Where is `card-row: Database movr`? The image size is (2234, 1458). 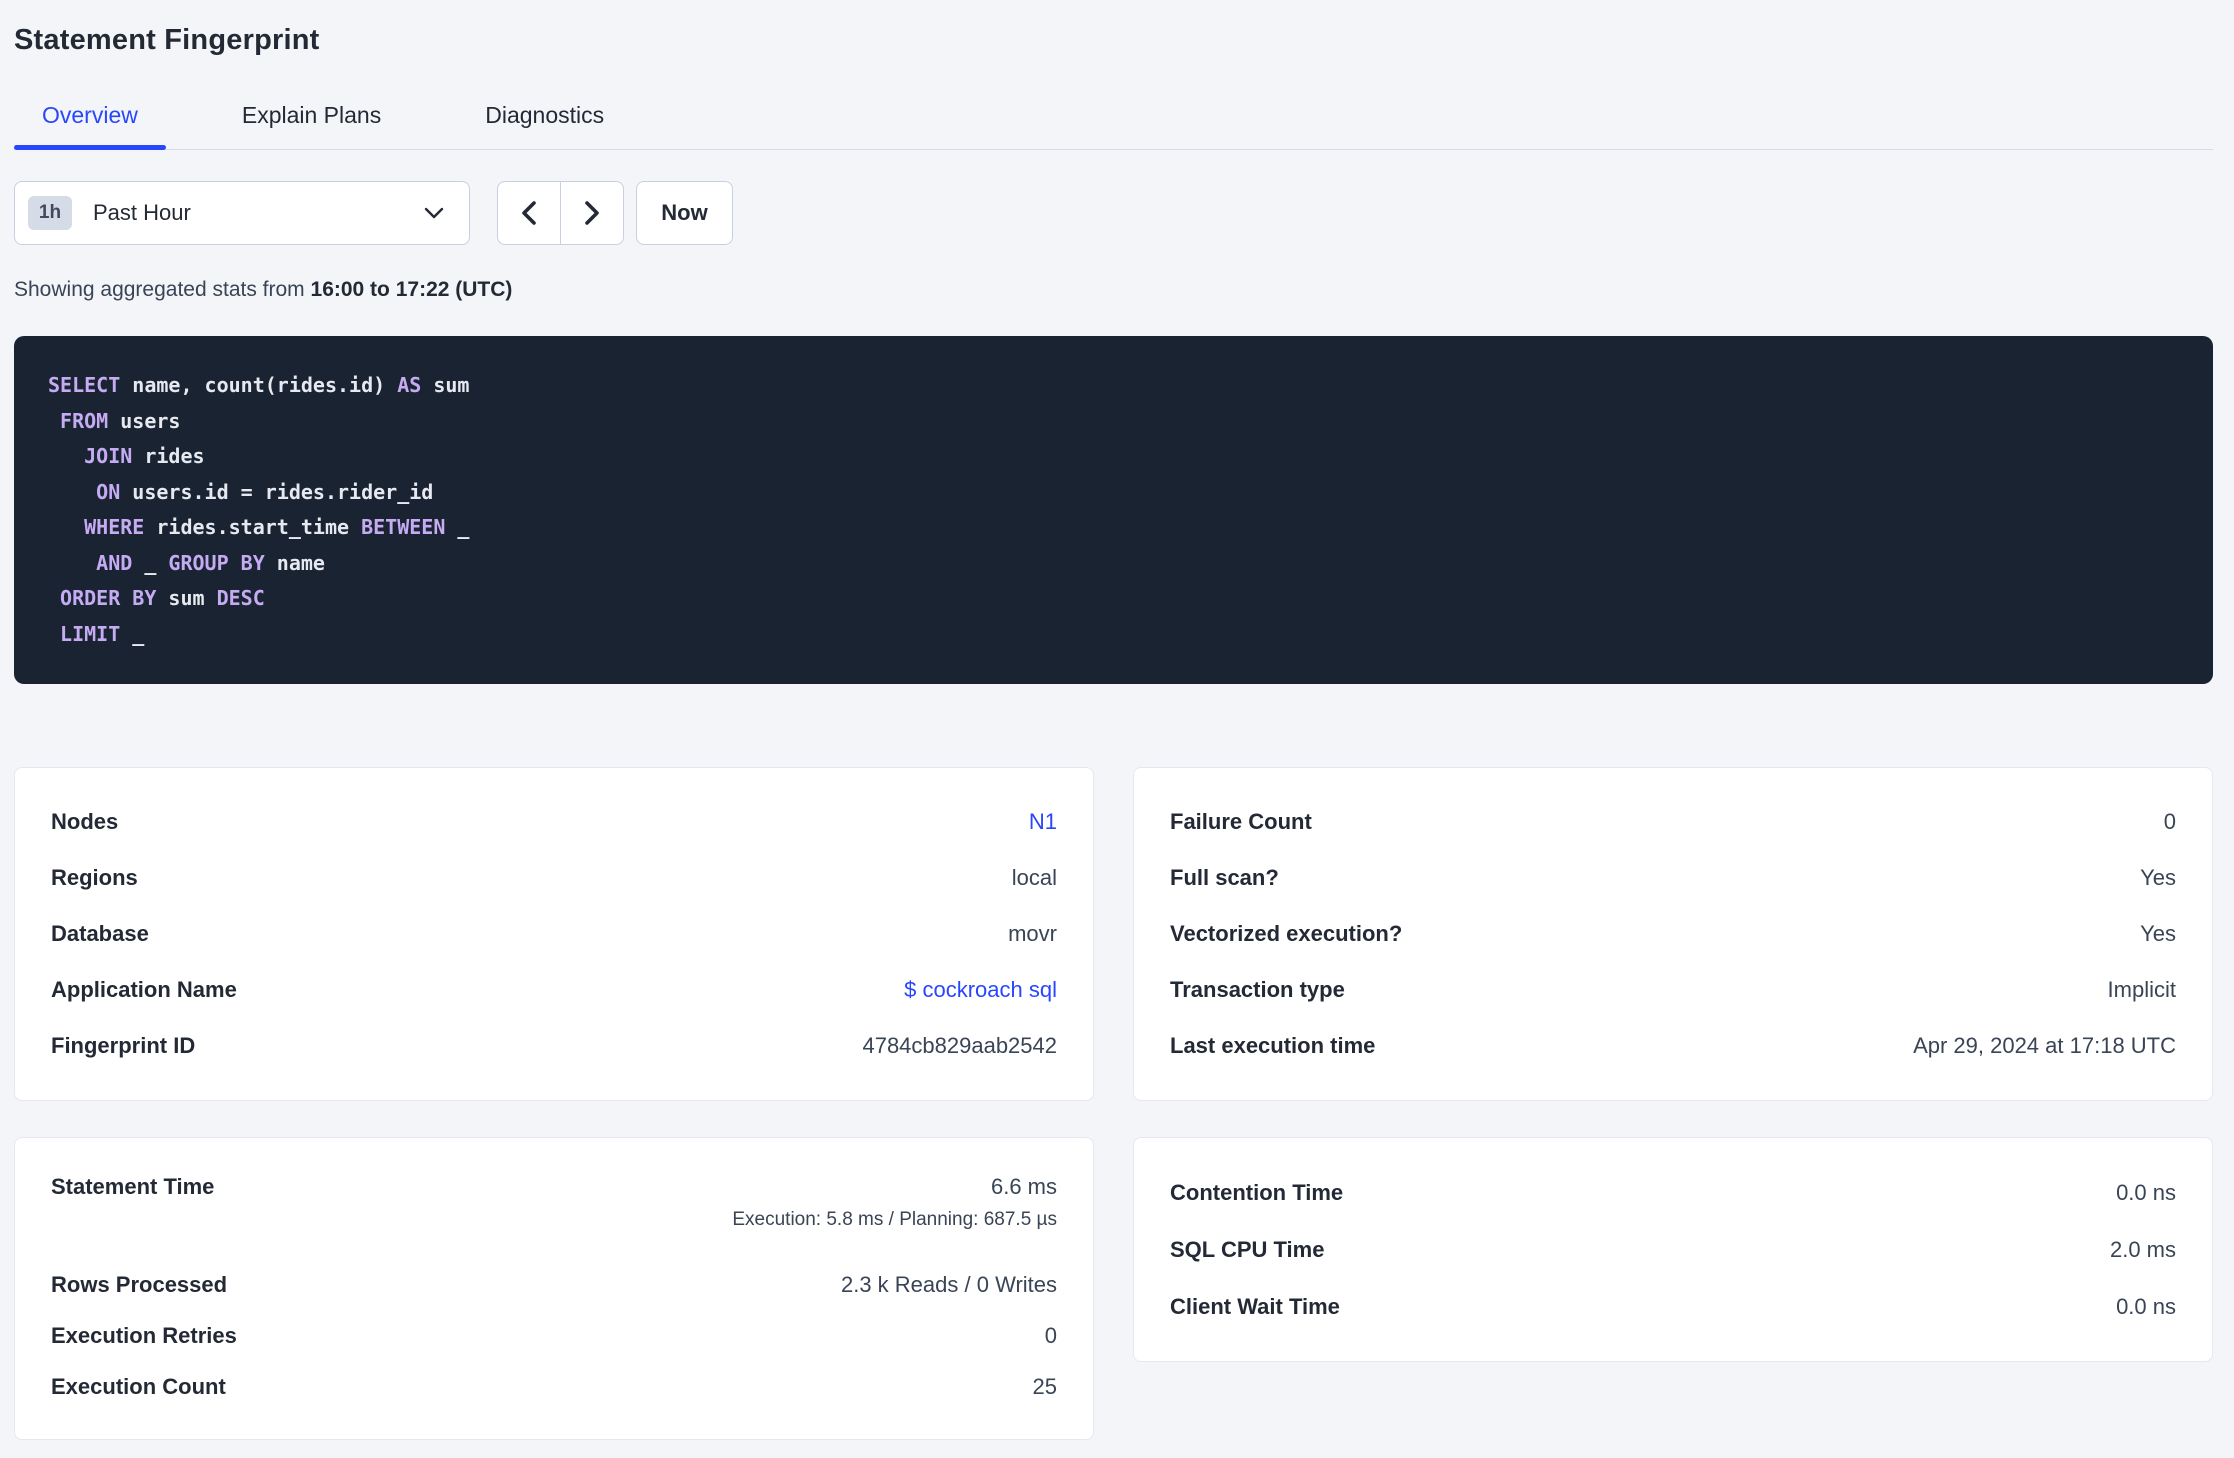
card-row: Database movr is located at coordinates (554, 934).